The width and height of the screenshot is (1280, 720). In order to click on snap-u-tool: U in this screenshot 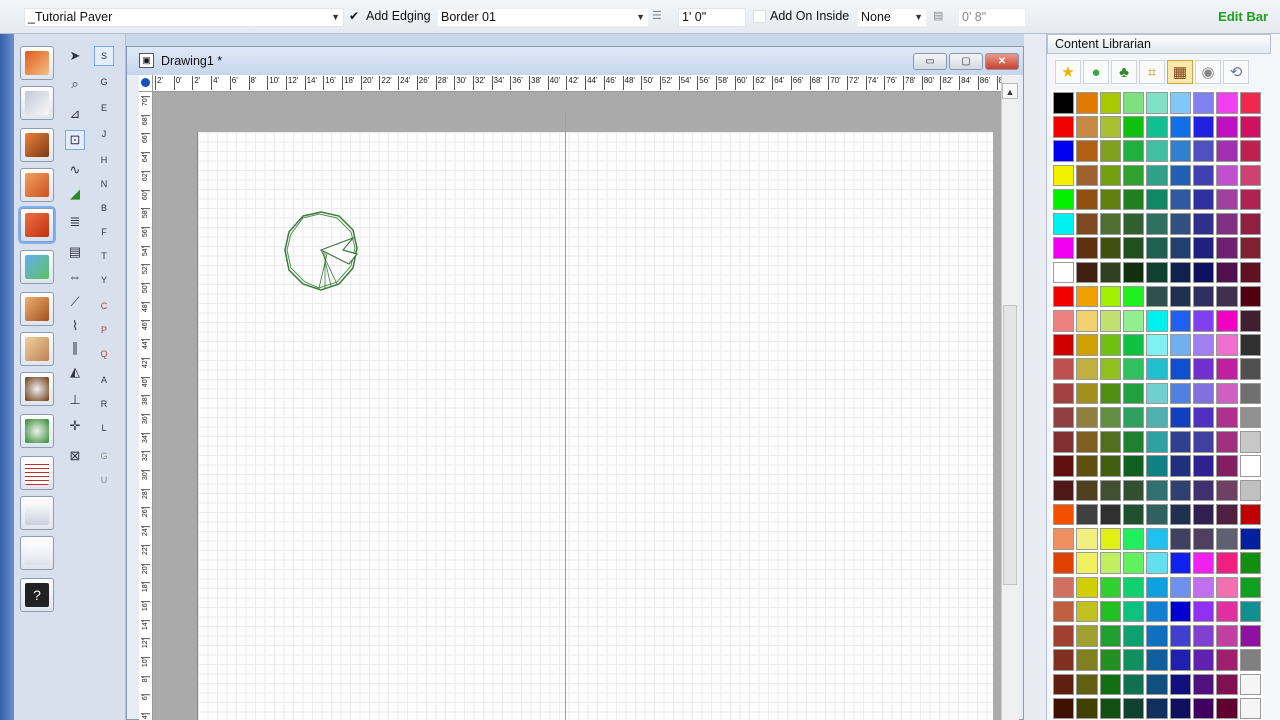, I will do `click(104, 480)`.